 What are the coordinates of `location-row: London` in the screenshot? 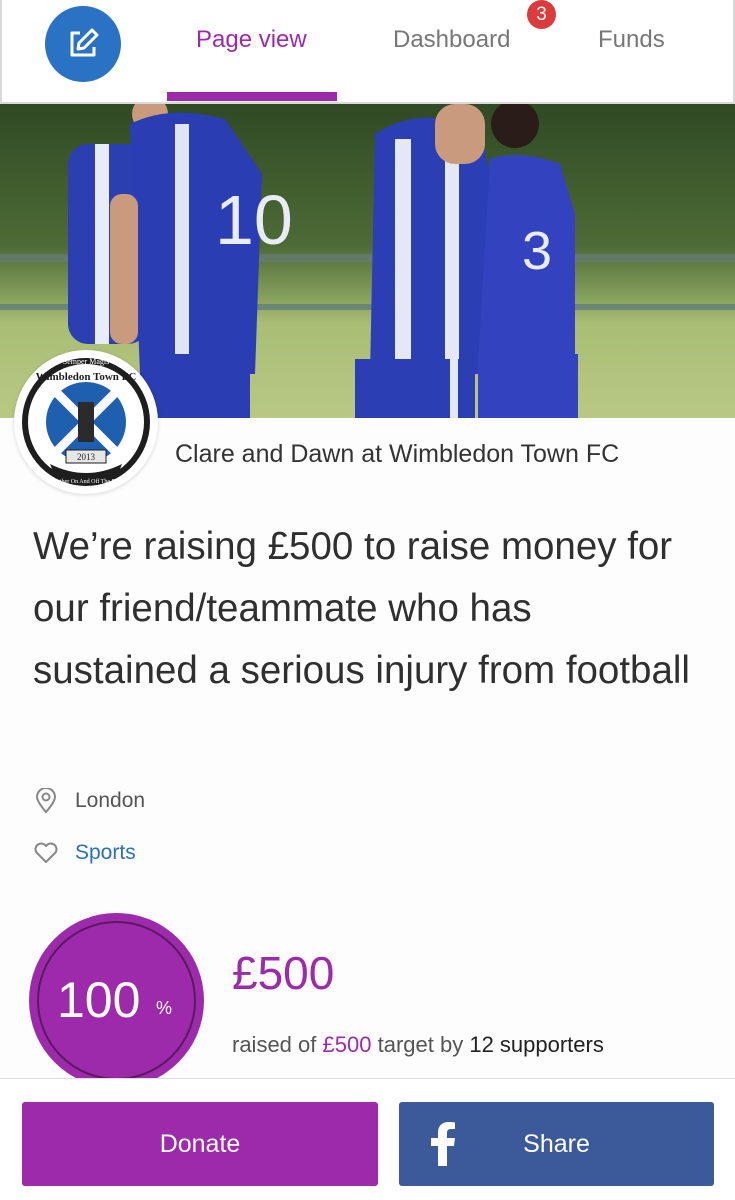 It's located at (89, 801).